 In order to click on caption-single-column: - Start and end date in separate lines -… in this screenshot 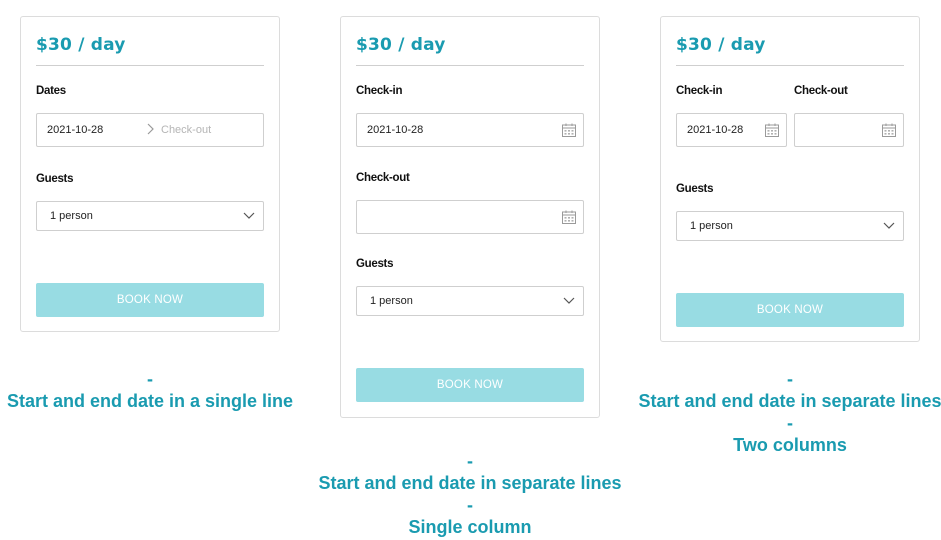, I will do `click(470, 494)`.